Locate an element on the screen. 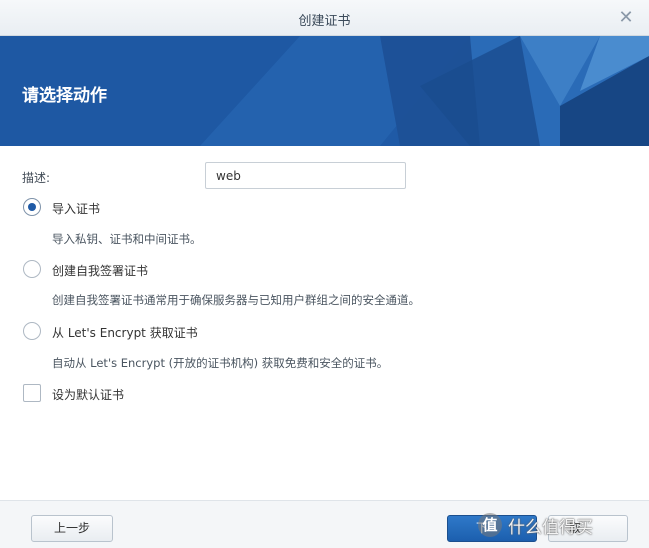 The image size is (649, 548). watermark: 值 什么值得买 is located at coordinates (560, 525).